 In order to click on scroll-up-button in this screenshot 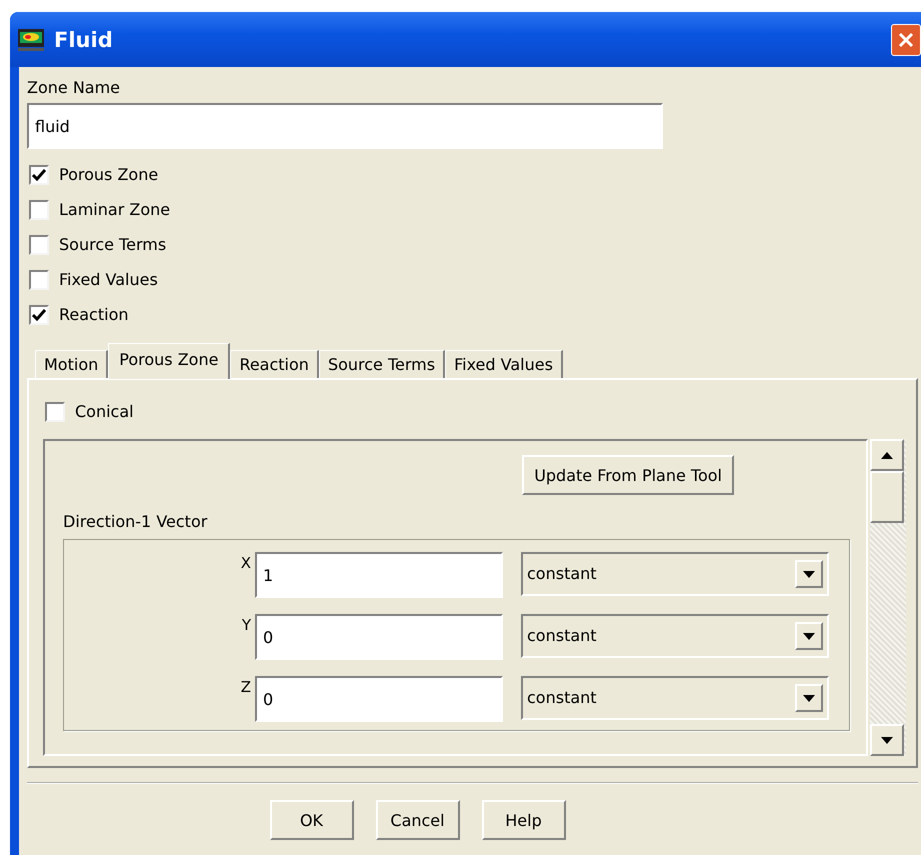, I will do `click(887, 455)`.